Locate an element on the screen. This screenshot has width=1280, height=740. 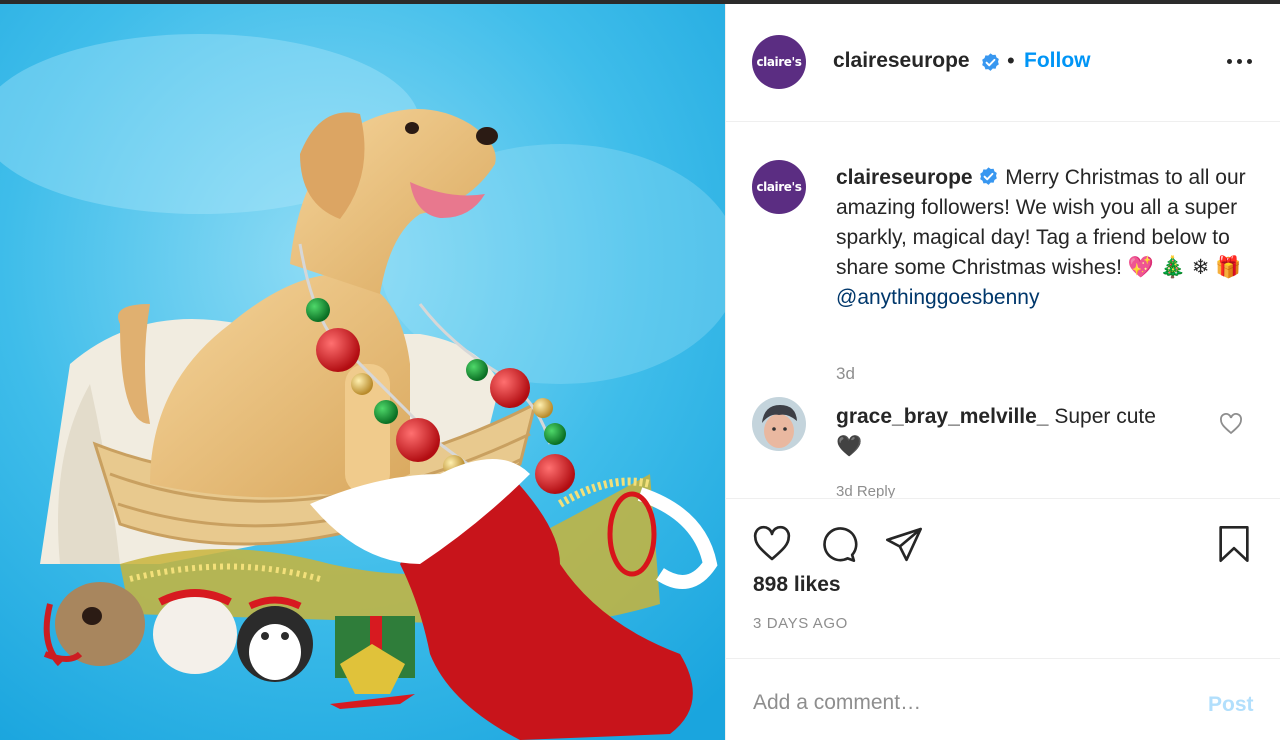
likes-count: 898 likes is located at coordinates (797, 585).